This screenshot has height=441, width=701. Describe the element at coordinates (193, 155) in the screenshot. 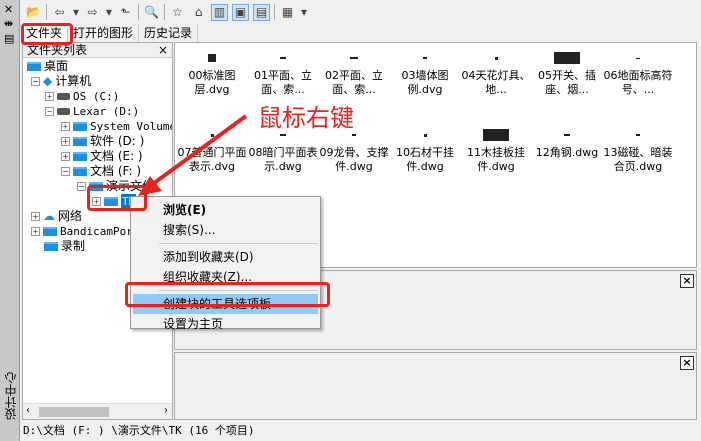

I see `annotation-arrow` at that location.